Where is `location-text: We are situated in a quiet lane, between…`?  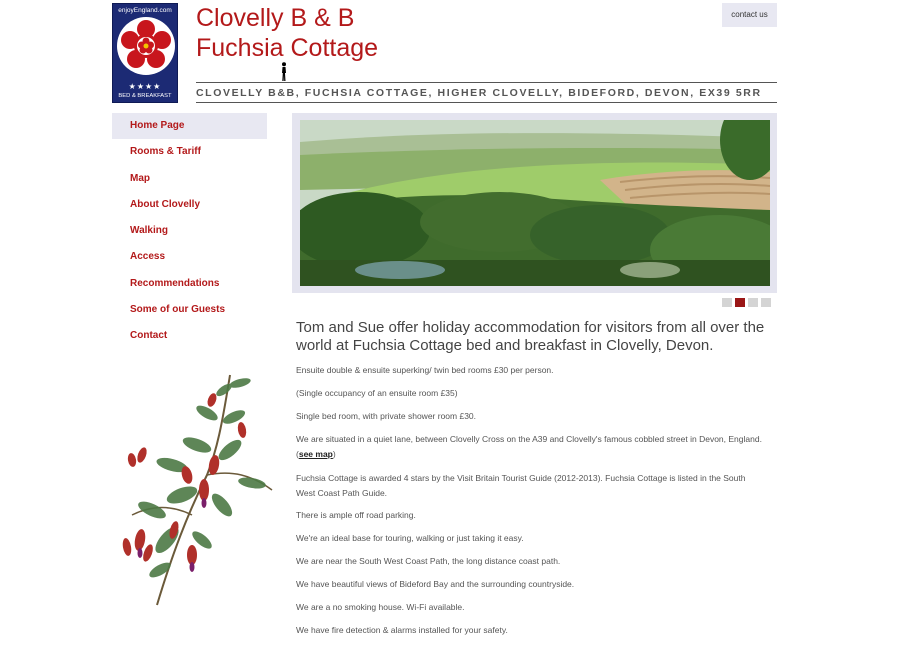 location-text: We are situated in a quiet lane, between… is located at coordinates (529, 446).